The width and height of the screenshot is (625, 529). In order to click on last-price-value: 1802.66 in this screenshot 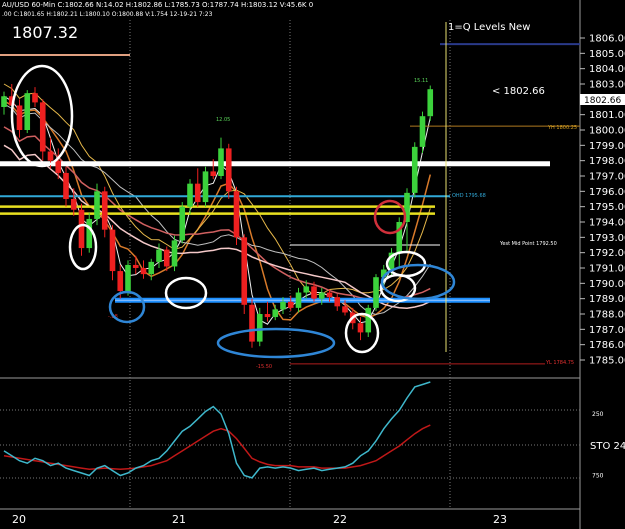, I will do `click(602, 101)`.